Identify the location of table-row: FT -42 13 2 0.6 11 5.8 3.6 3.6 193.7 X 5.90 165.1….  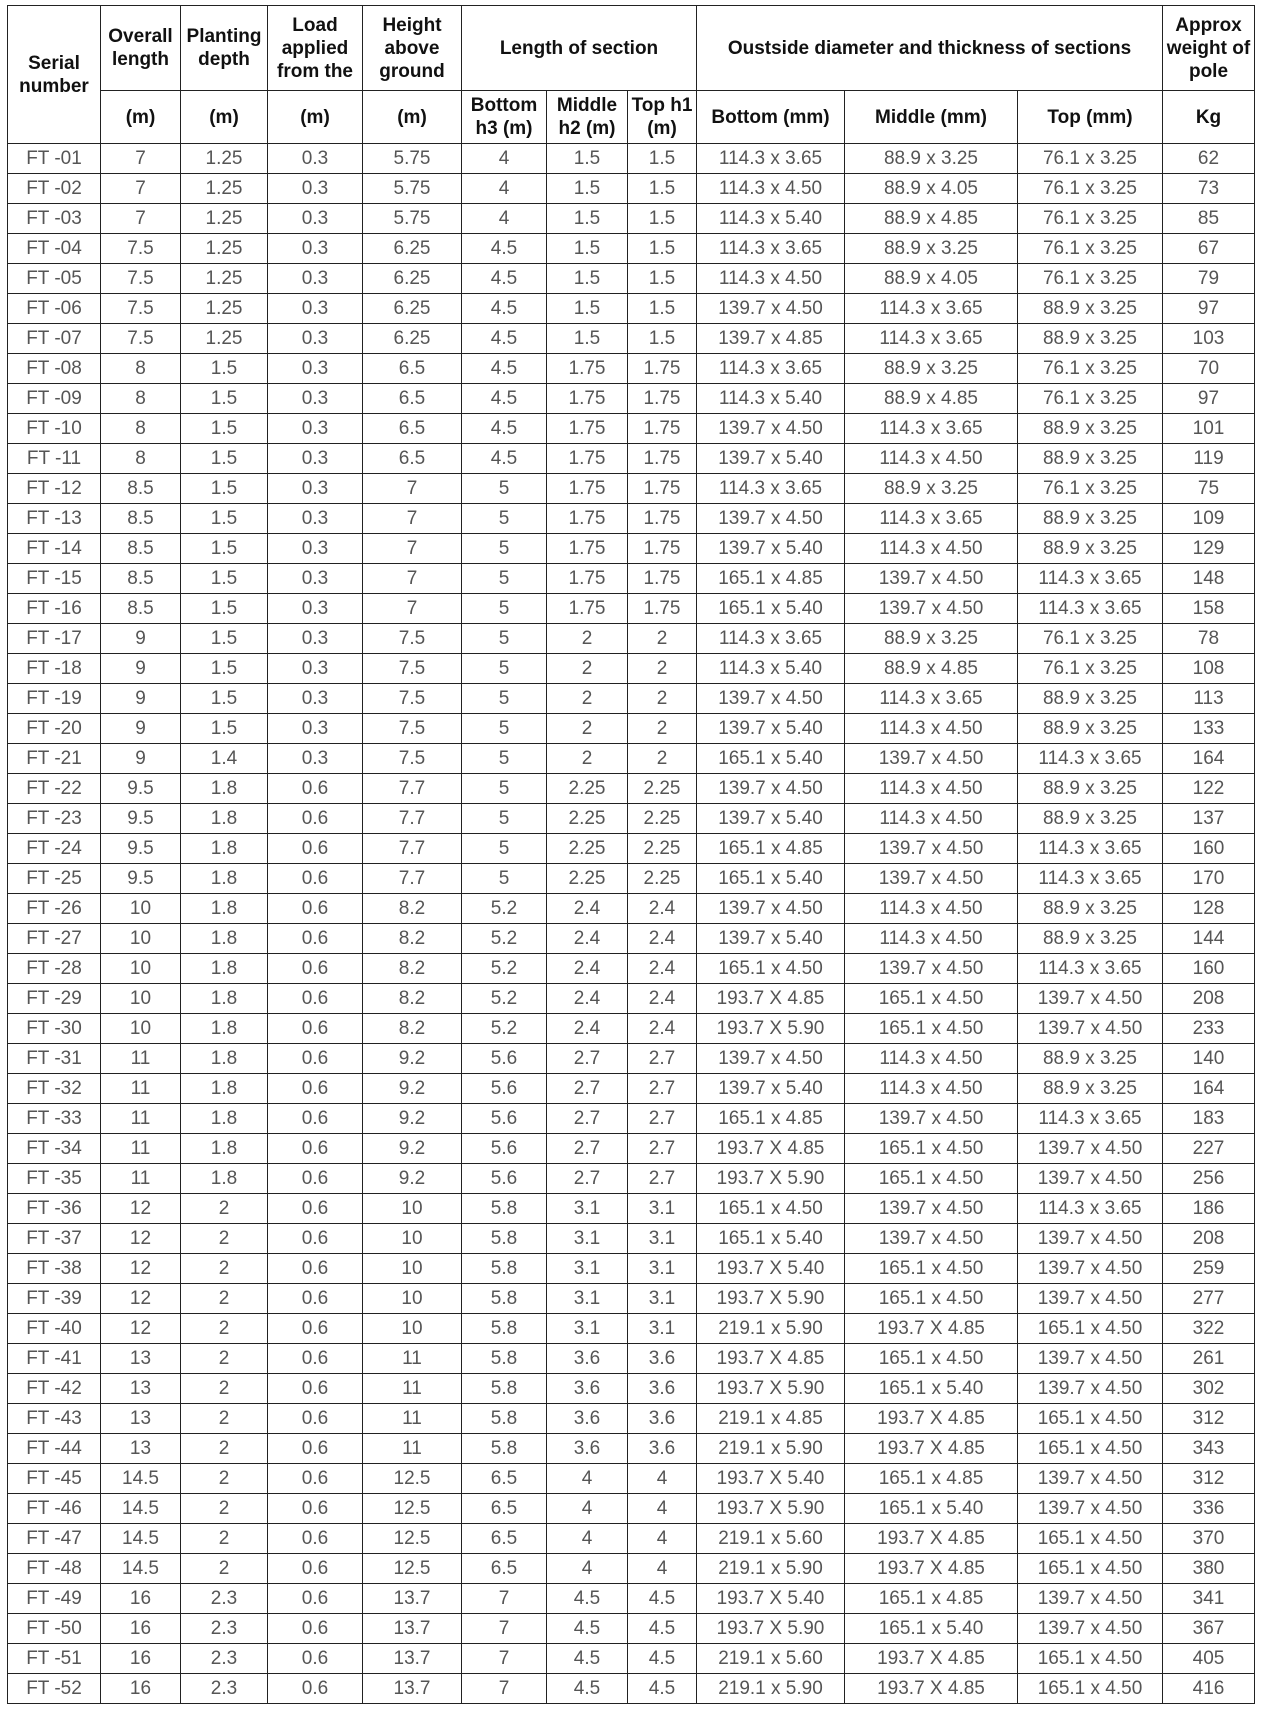
(631, 1388).